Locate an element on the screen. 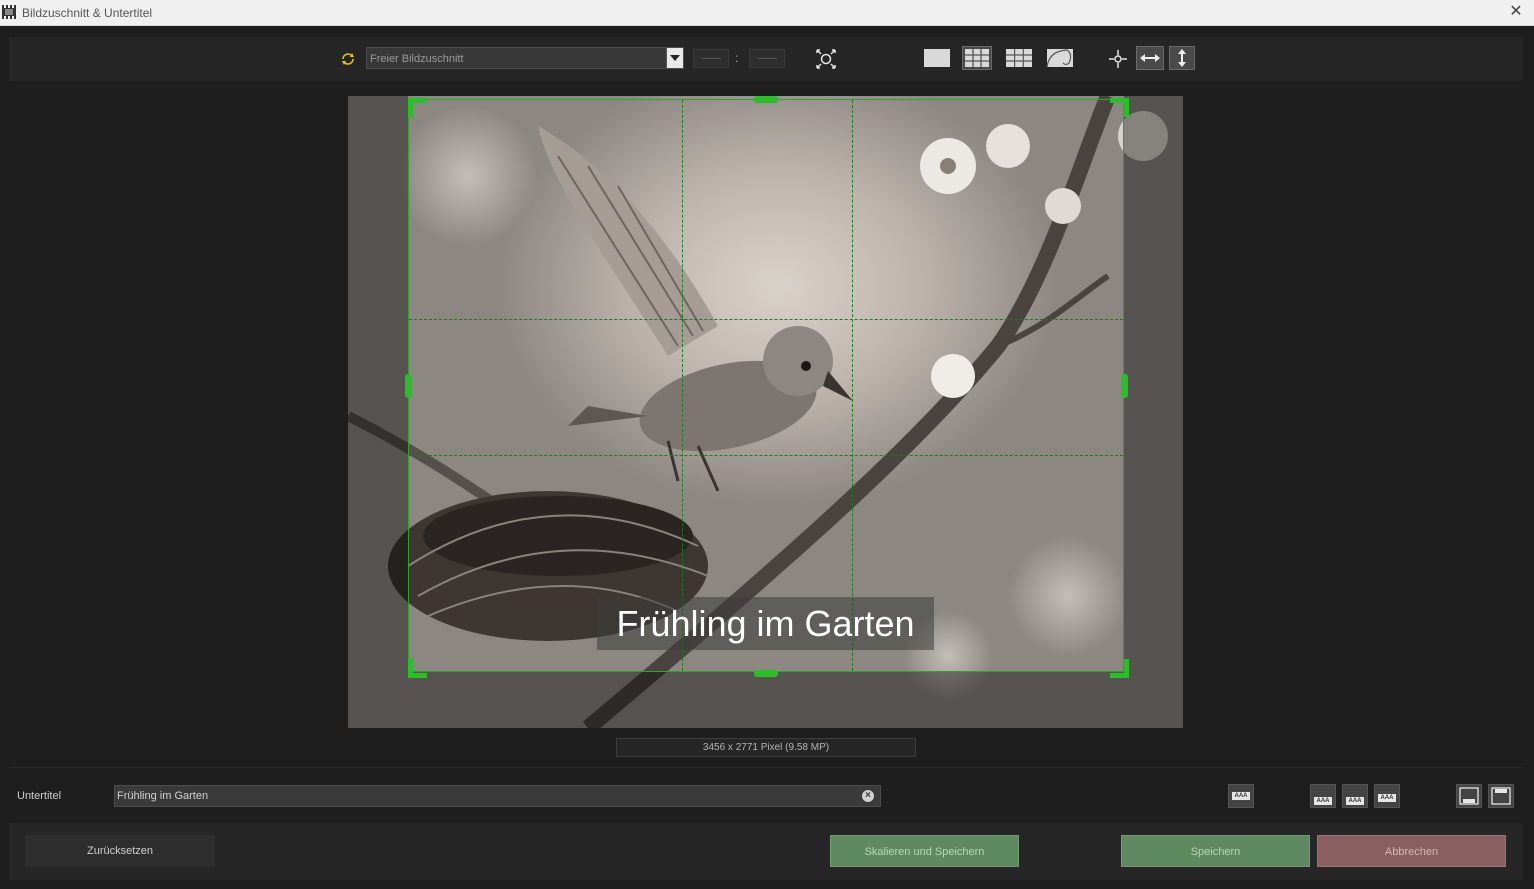 The width and height of the screenshot is (1534, 889). cancel-button: Abbrechen is located at coordinates (1411, 851).